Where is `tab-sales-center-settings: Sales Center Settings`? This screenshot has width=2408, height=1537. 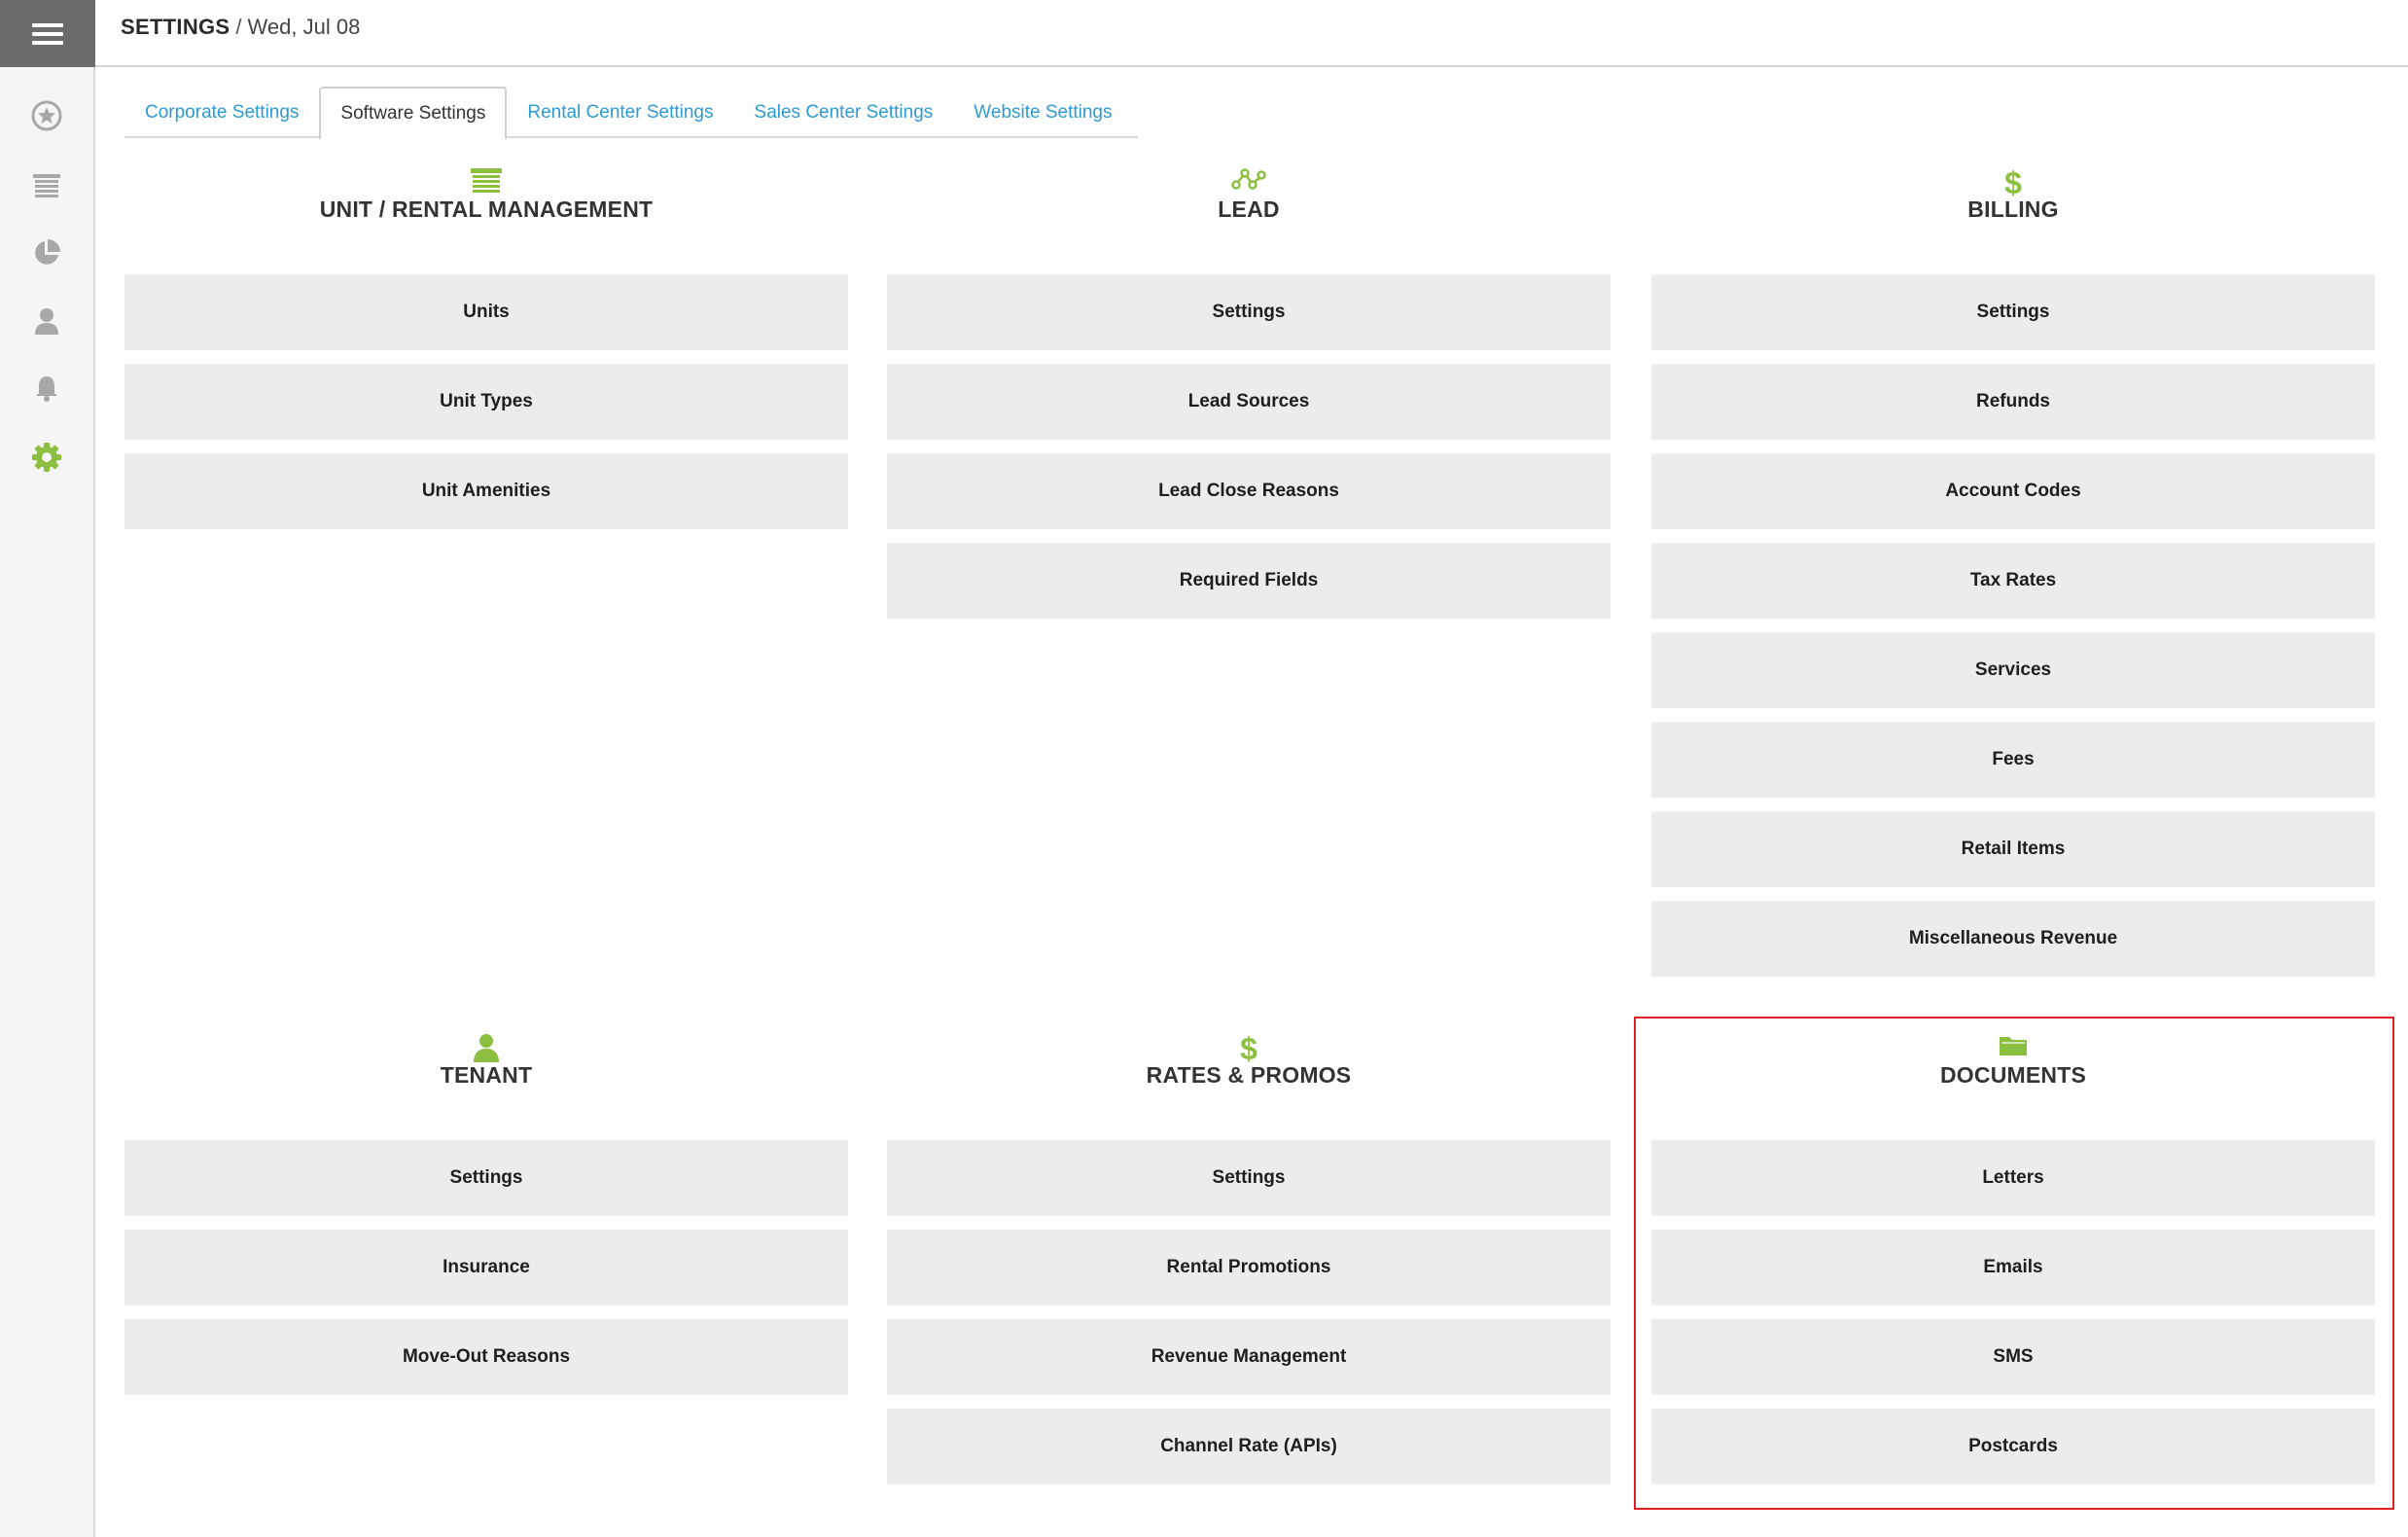 tab-sales-center-settings: Sales Center Settings is located at coordinates (844, 112).